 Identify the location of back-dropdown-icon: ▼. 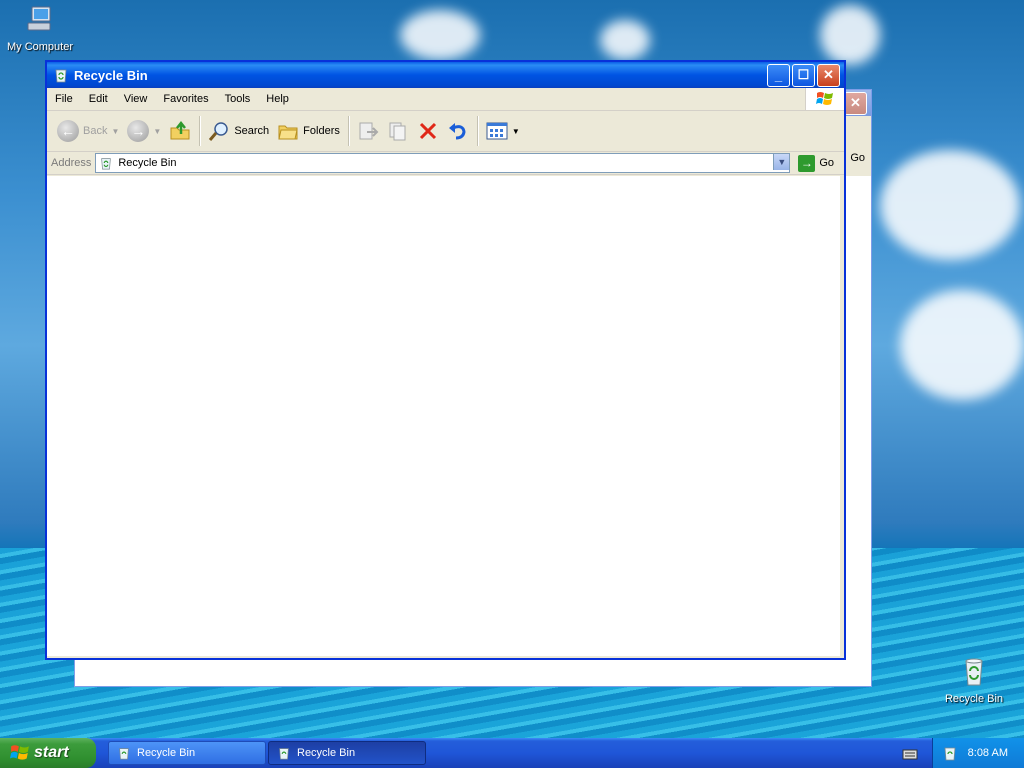
(115, 131).